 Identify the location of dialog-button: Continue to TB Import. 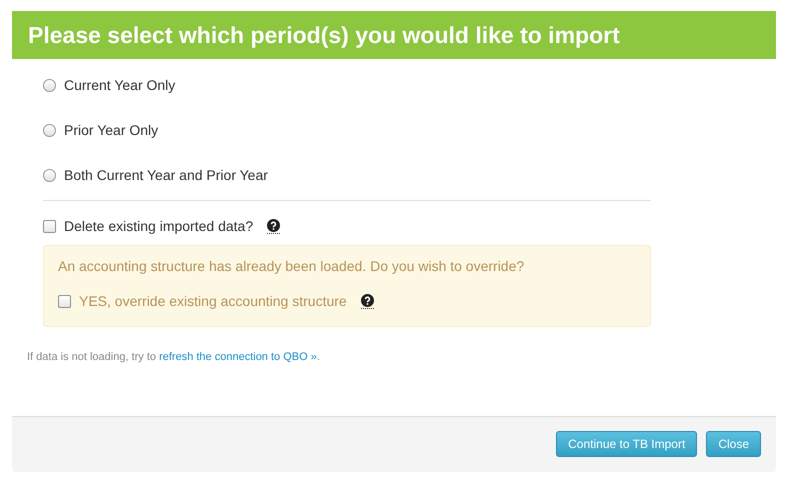
(627, 444).